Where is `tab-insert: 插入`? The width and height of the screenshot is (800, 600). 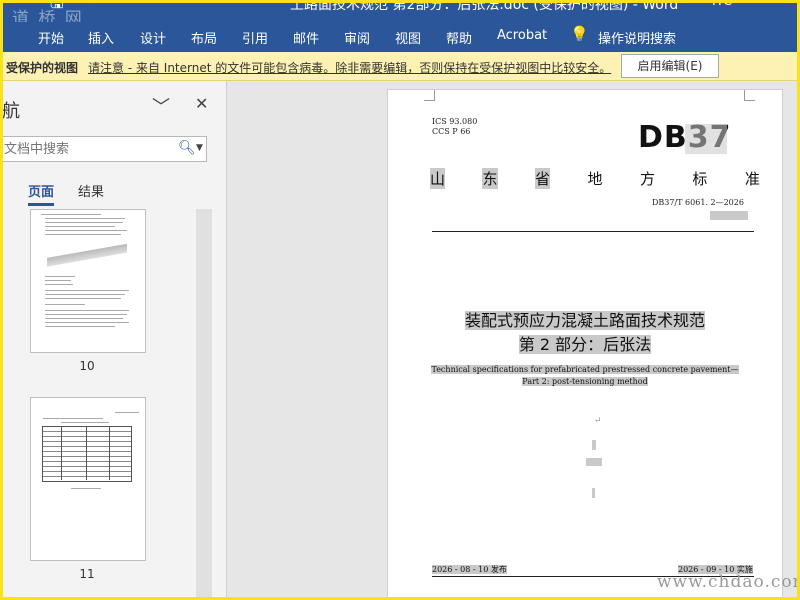 tab-insert: 插入 is located at coordinates (101, 37).